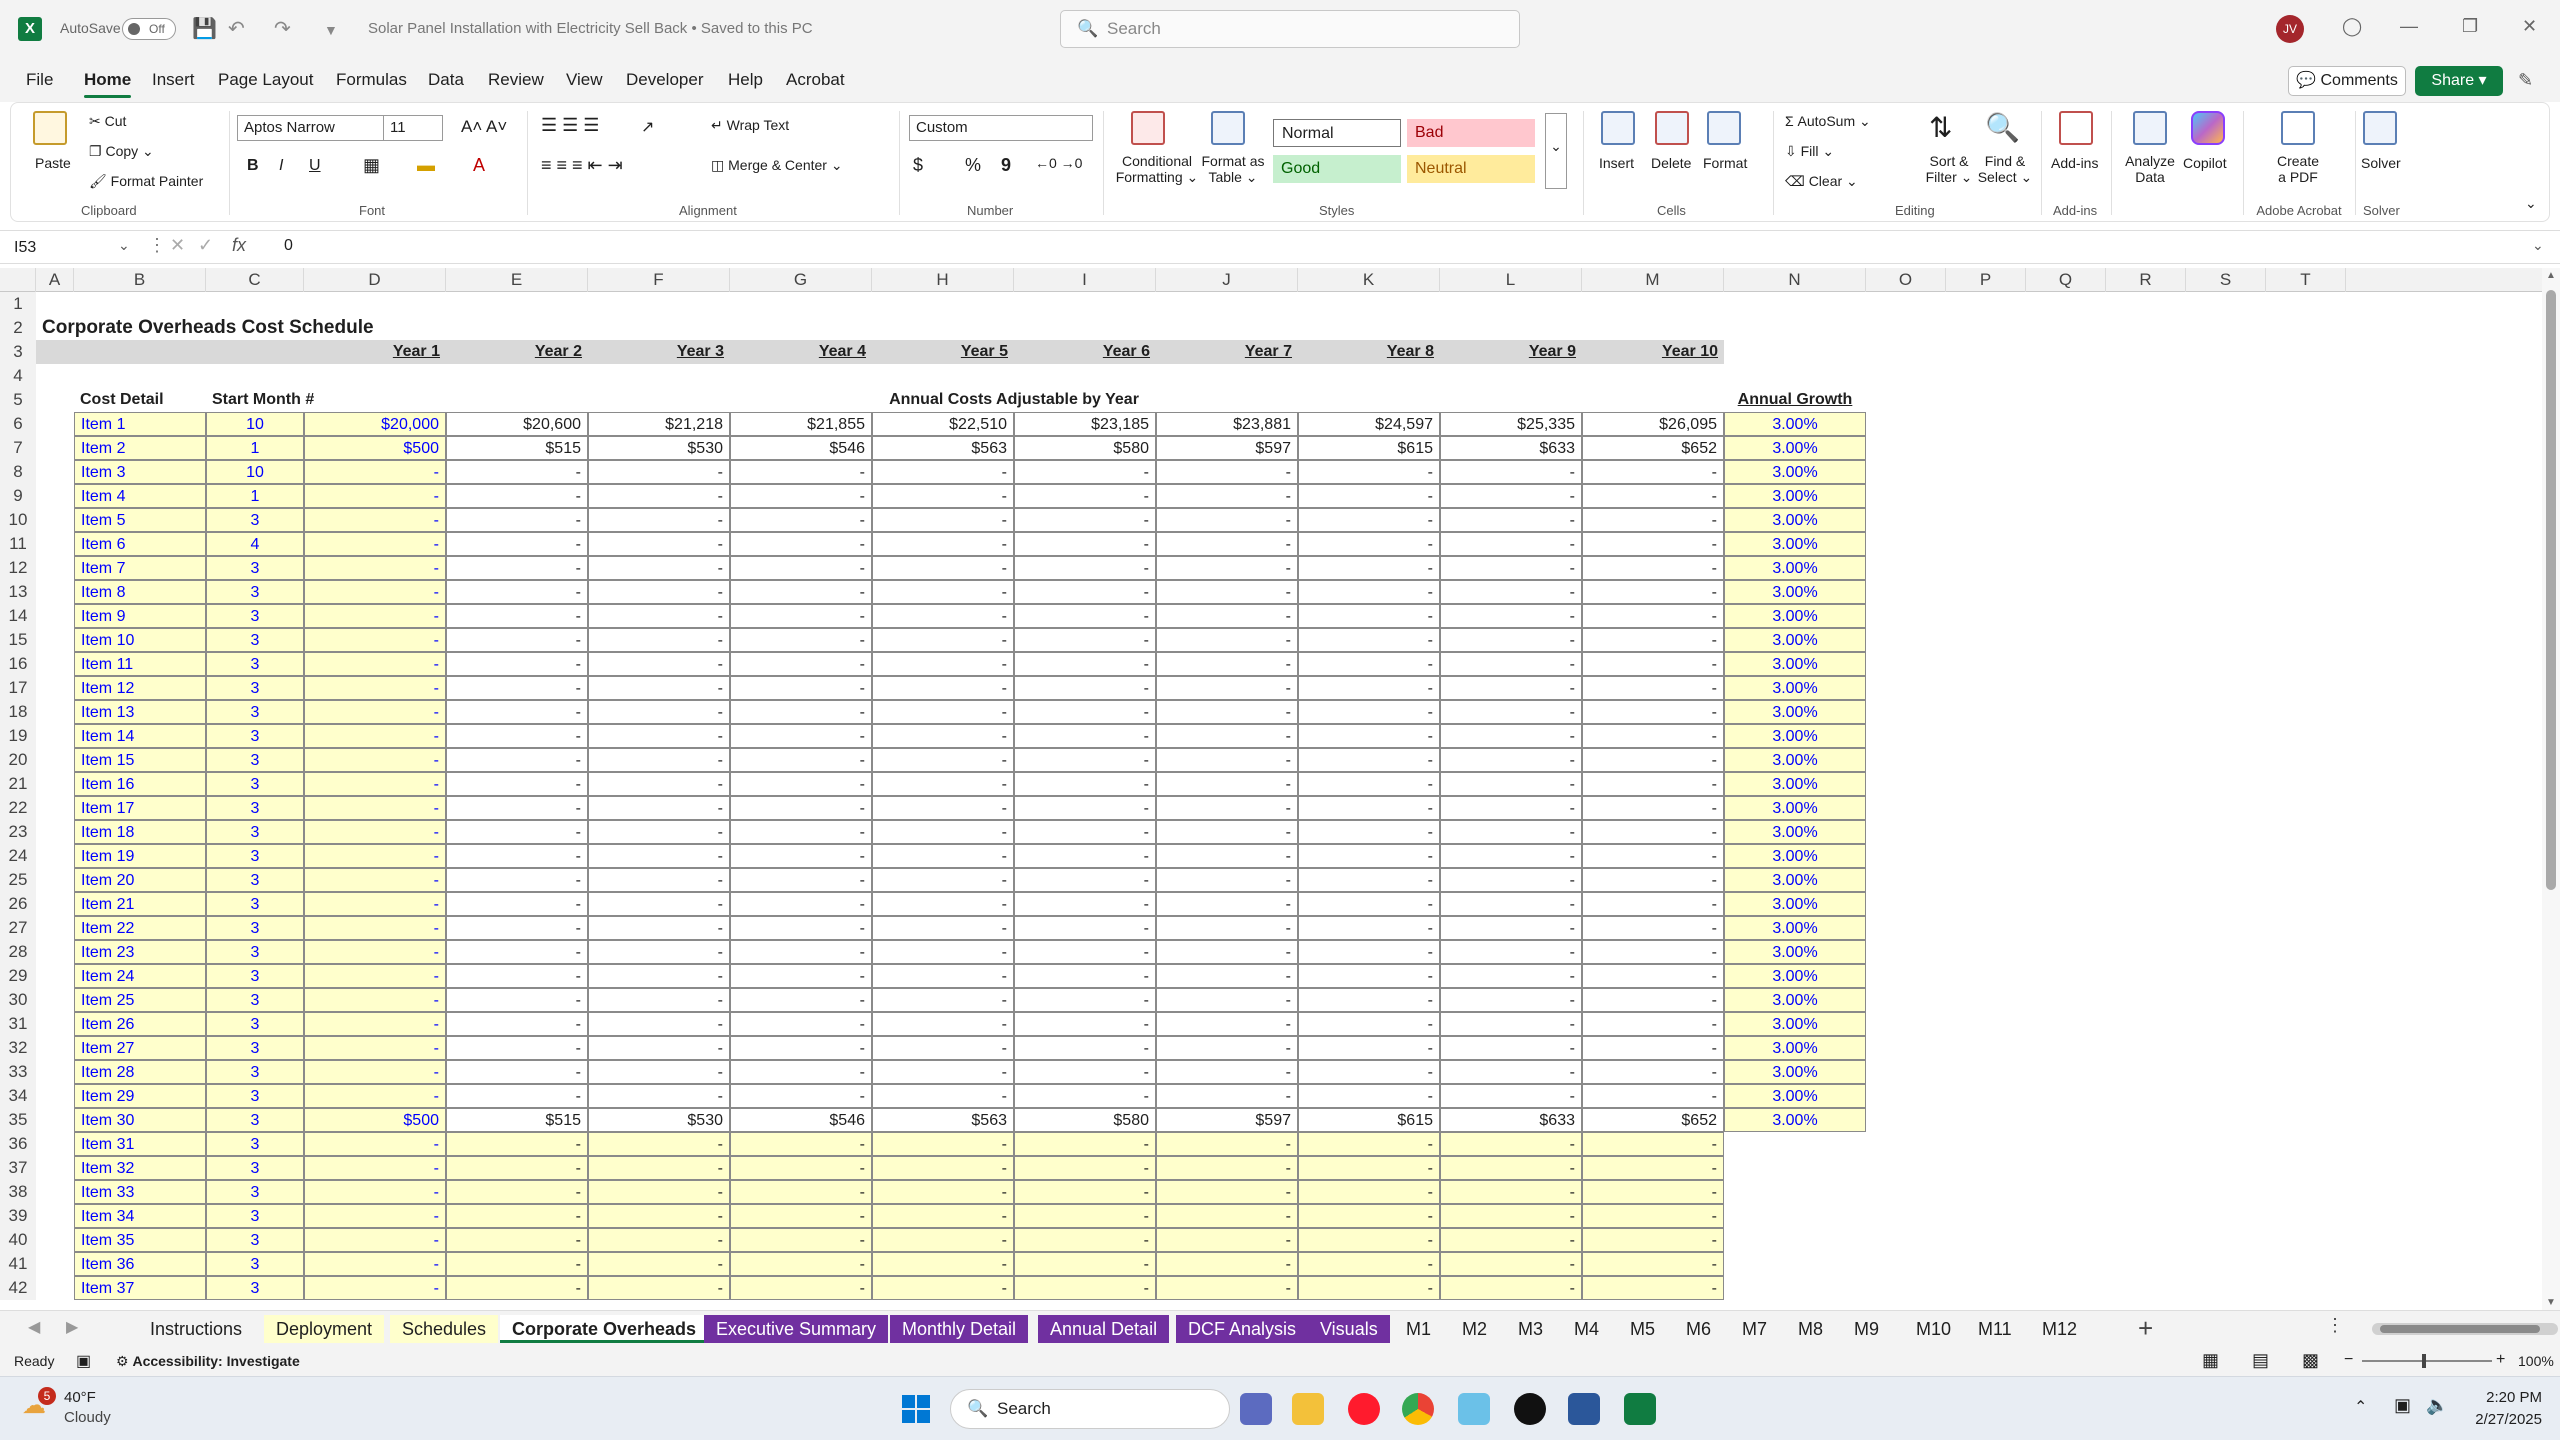  Describe the element at coordinates (2059, 1329) in the screenshot. I see `sheet-tab-m12: M12` at that location.